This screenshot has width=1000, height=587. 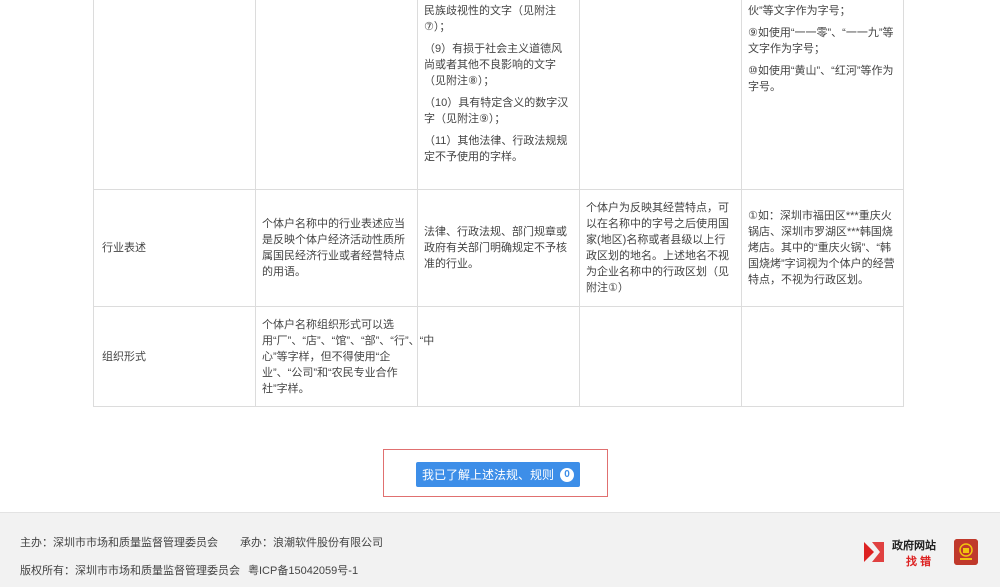 What do you see at coordinates (922, 553) in the screenshot?
I see `gov-site-error-report-link: 政府网站 找错` at bounding box center [922, 553].